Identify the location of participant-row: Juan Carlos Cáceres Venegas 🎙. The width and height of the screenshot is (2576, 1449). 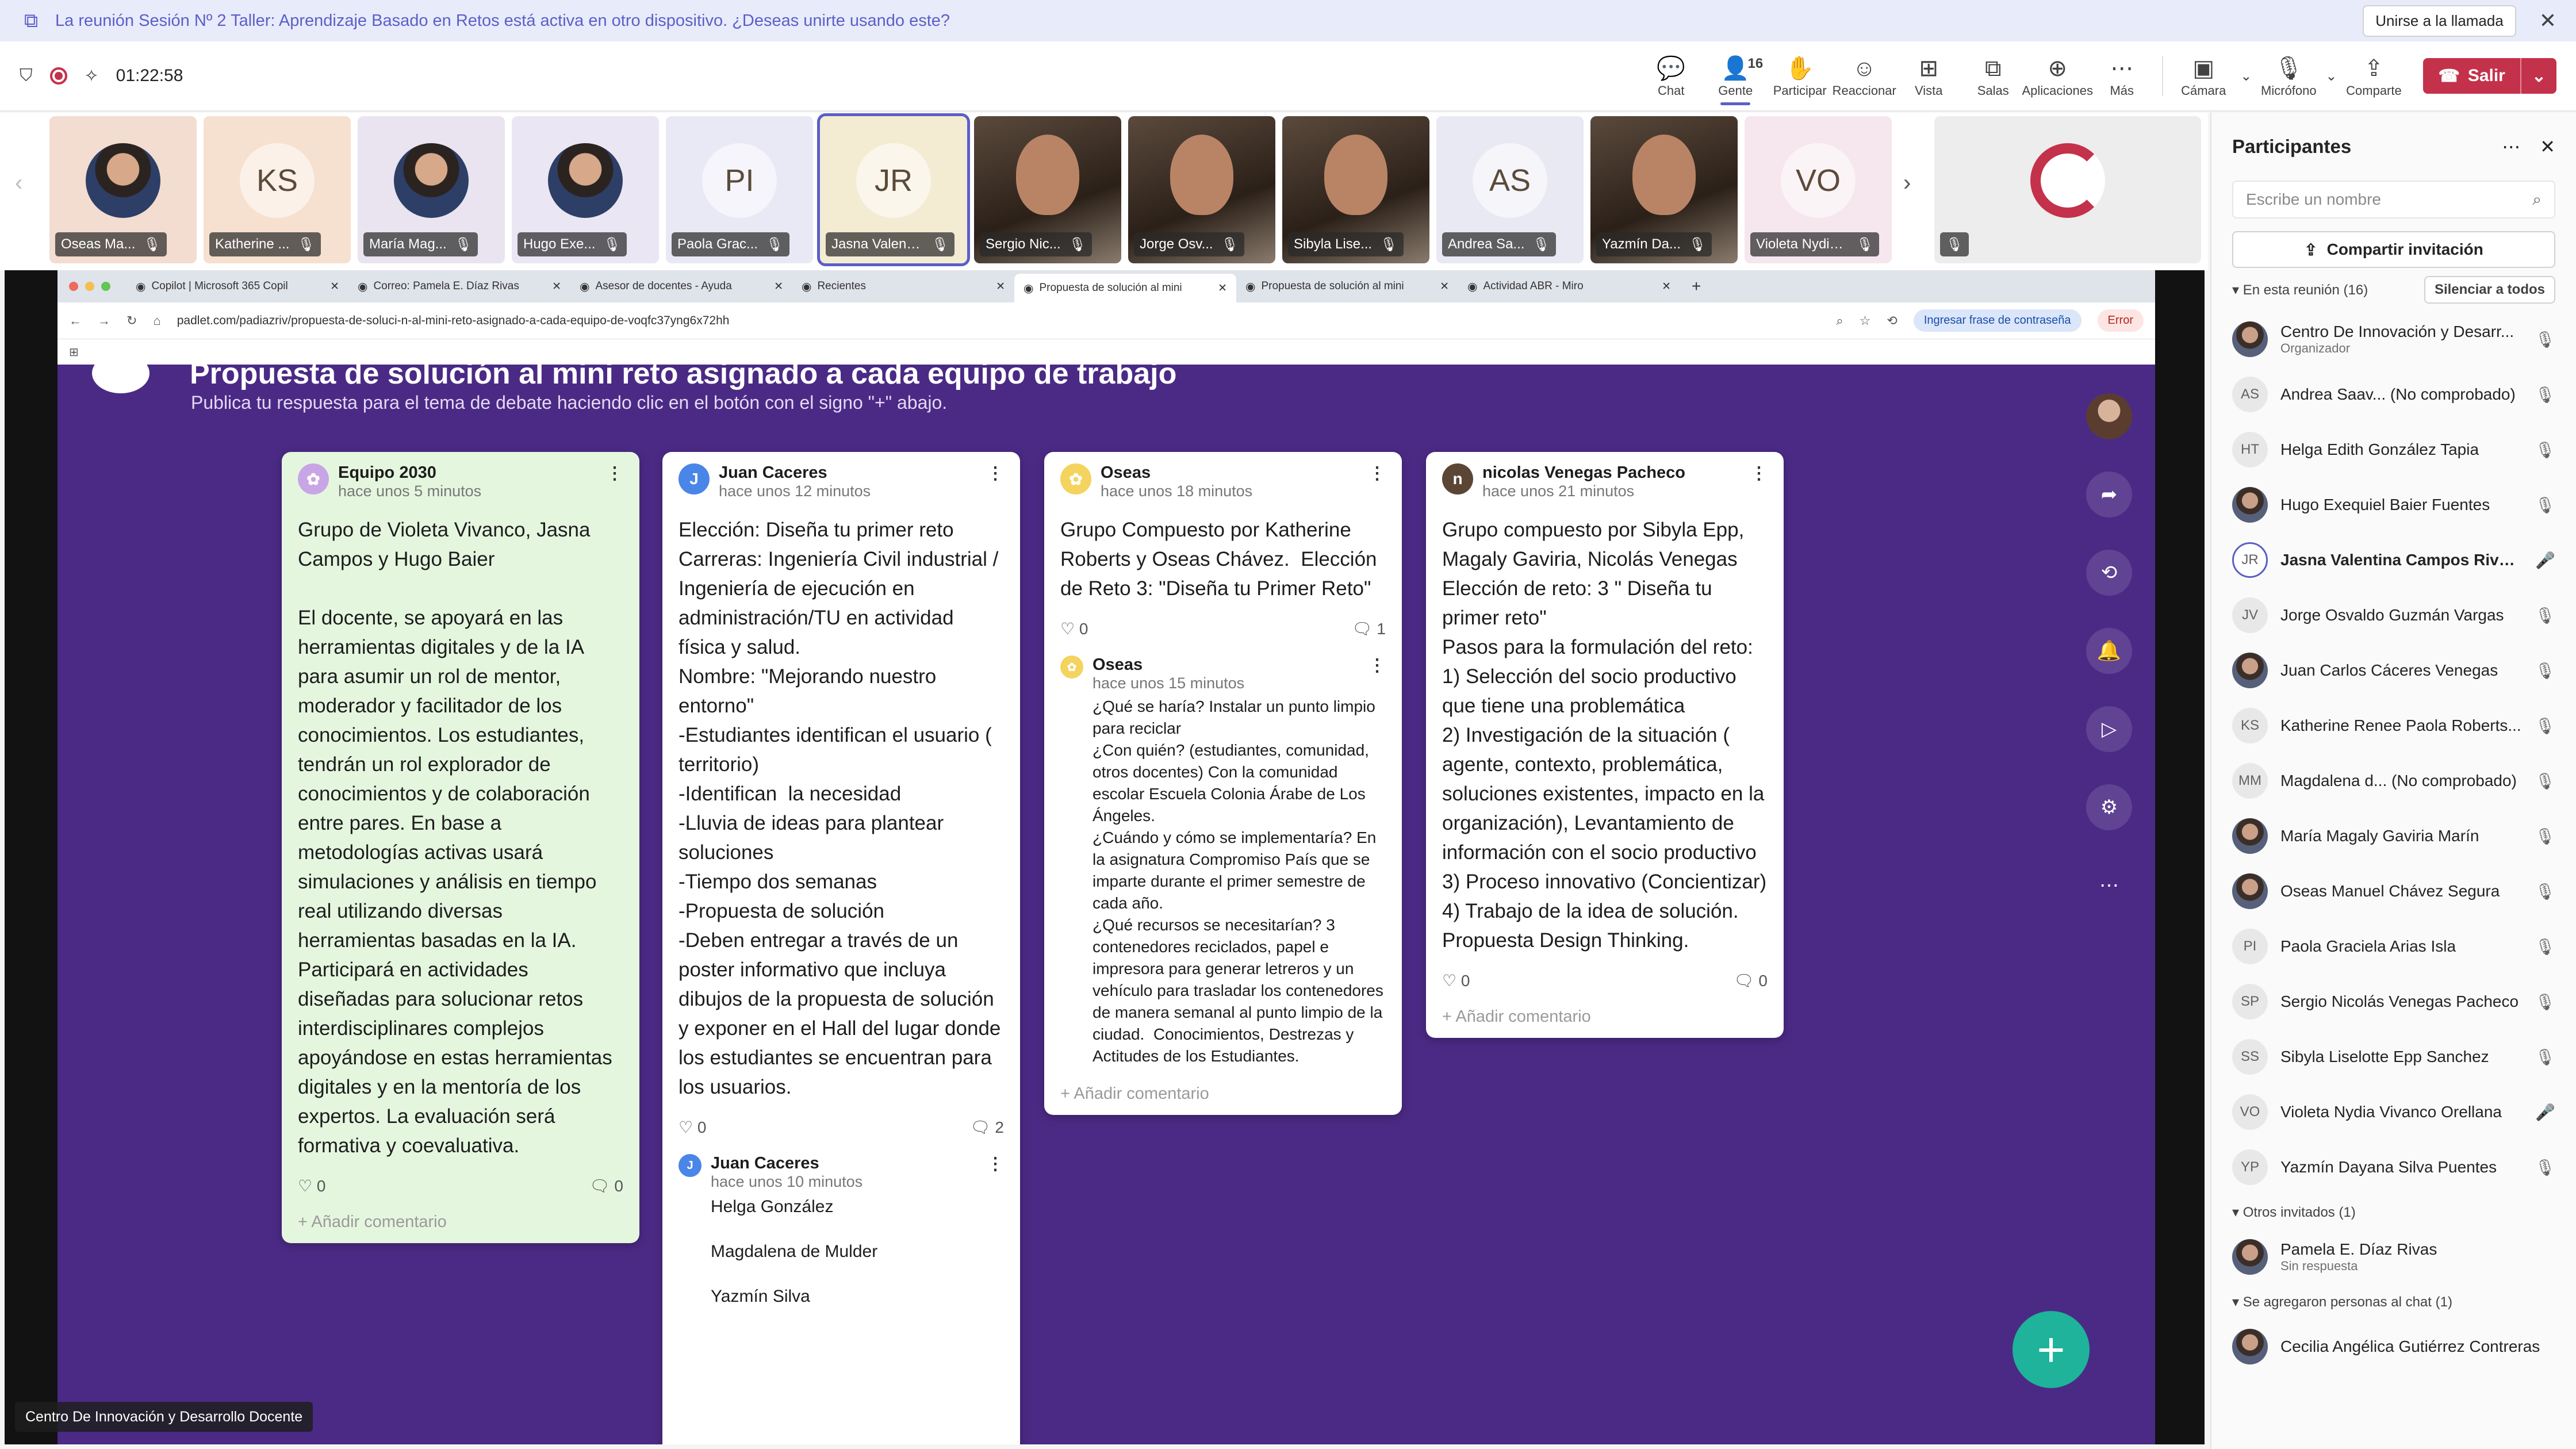
(2393, 670).